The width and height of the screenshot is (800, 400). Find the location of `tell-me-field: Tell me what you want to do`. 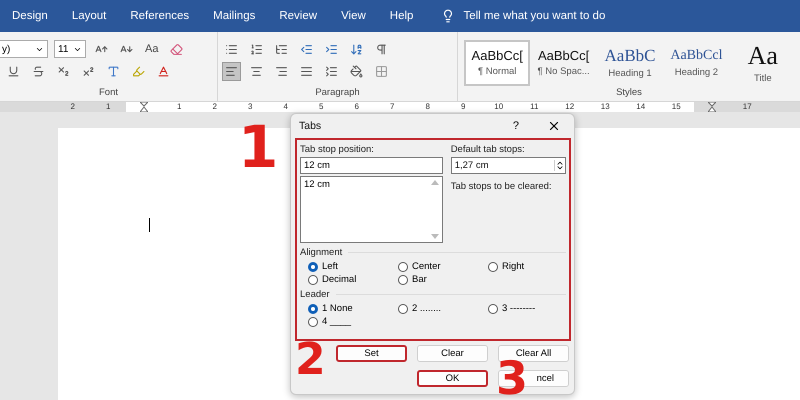

tell-me-field: Tell me what you want to do is located at coordinates (534, 16).